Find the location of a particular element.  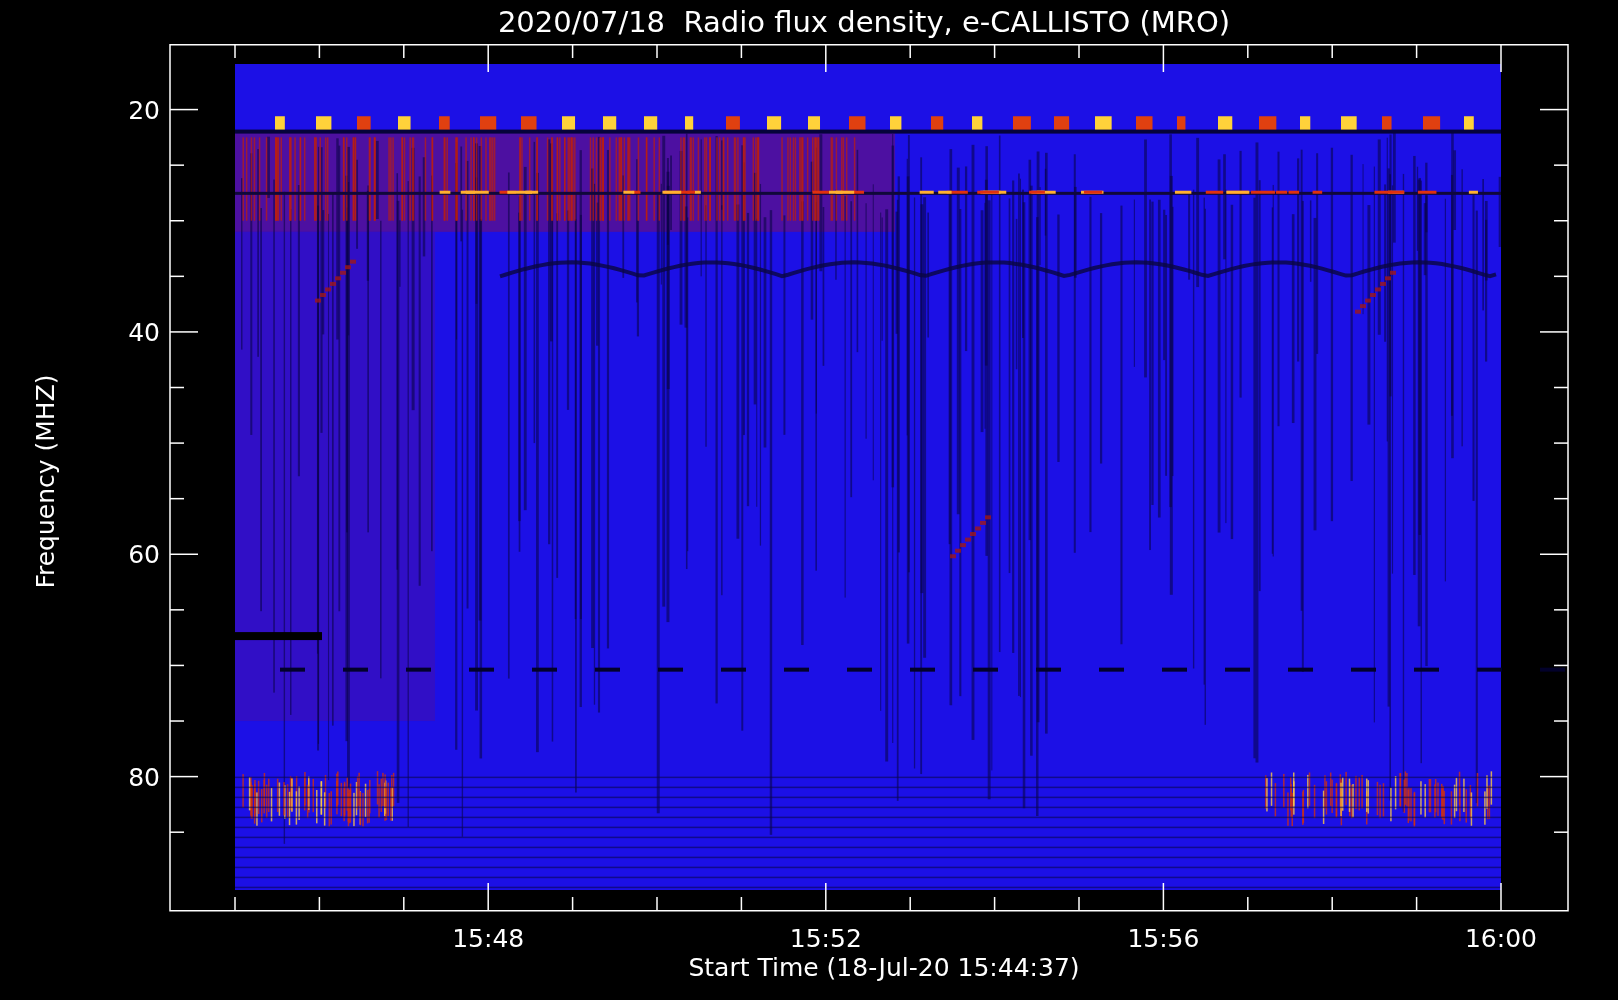

chart-title: 2020/07/18 Radio flux density, e-CALLISTO (MRO) is located at coordinates (864, 22).